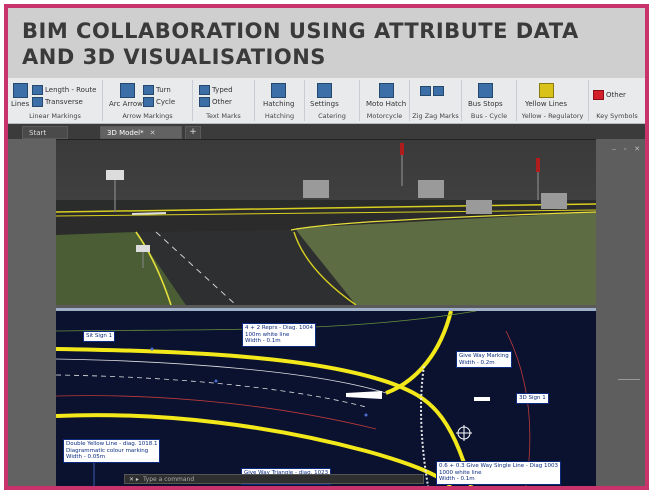 The height and width of the screenshot is (494, 653). I want to click on hatching-icon, so click(279, 90).